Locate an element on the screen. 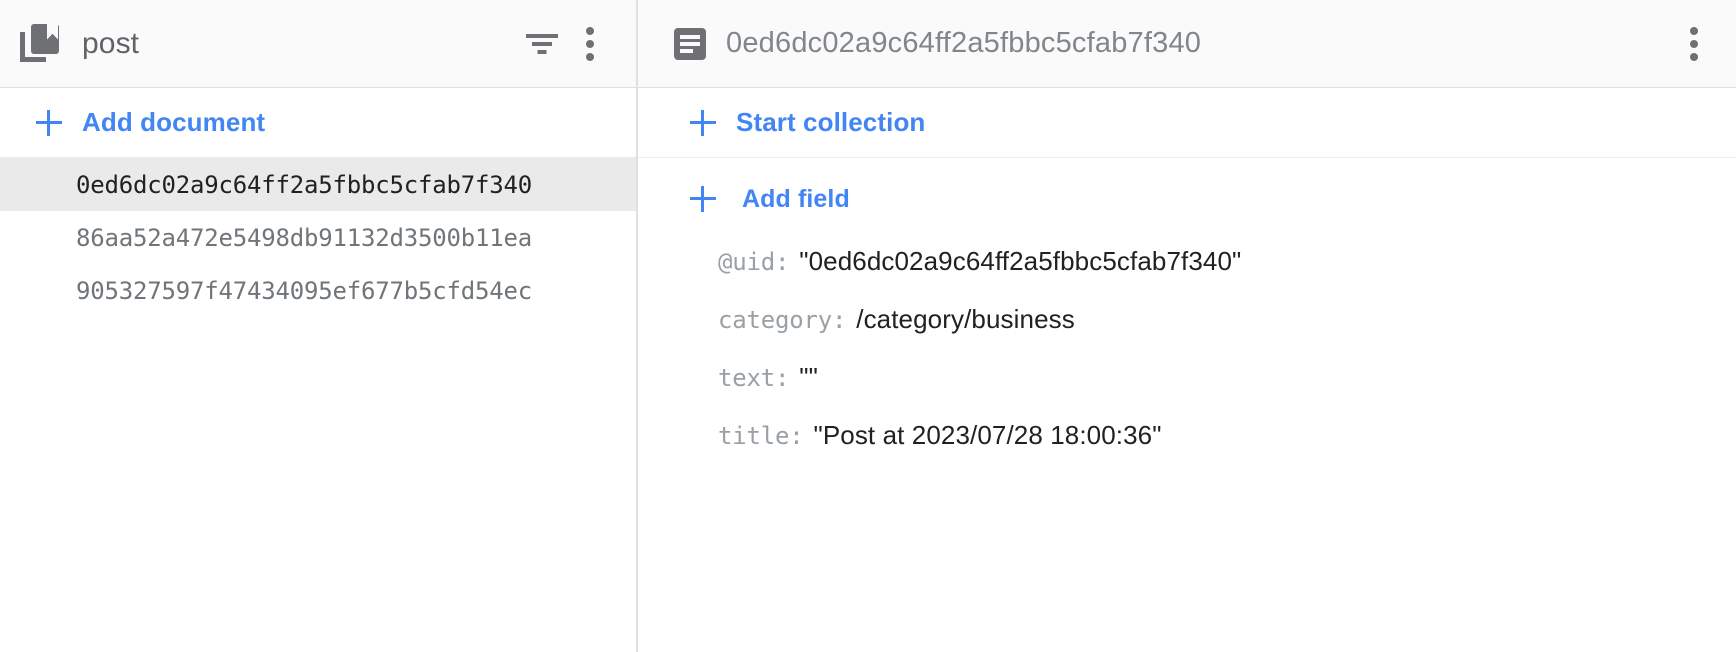  field-value: /category/business is located at coordinates (965, 319).